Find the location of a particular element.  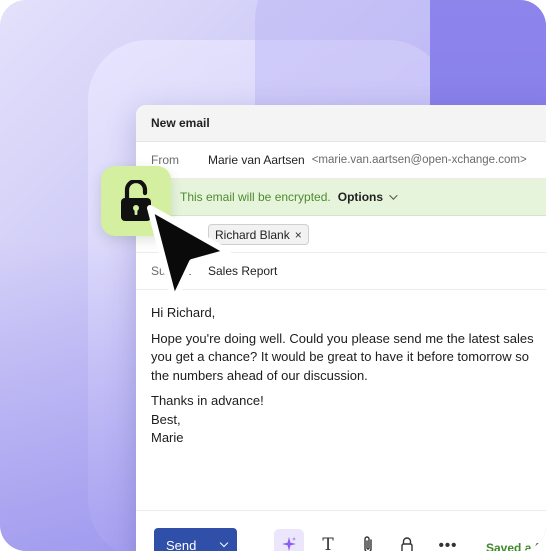

more-icon: ••• is located at coordinates (448, 542).